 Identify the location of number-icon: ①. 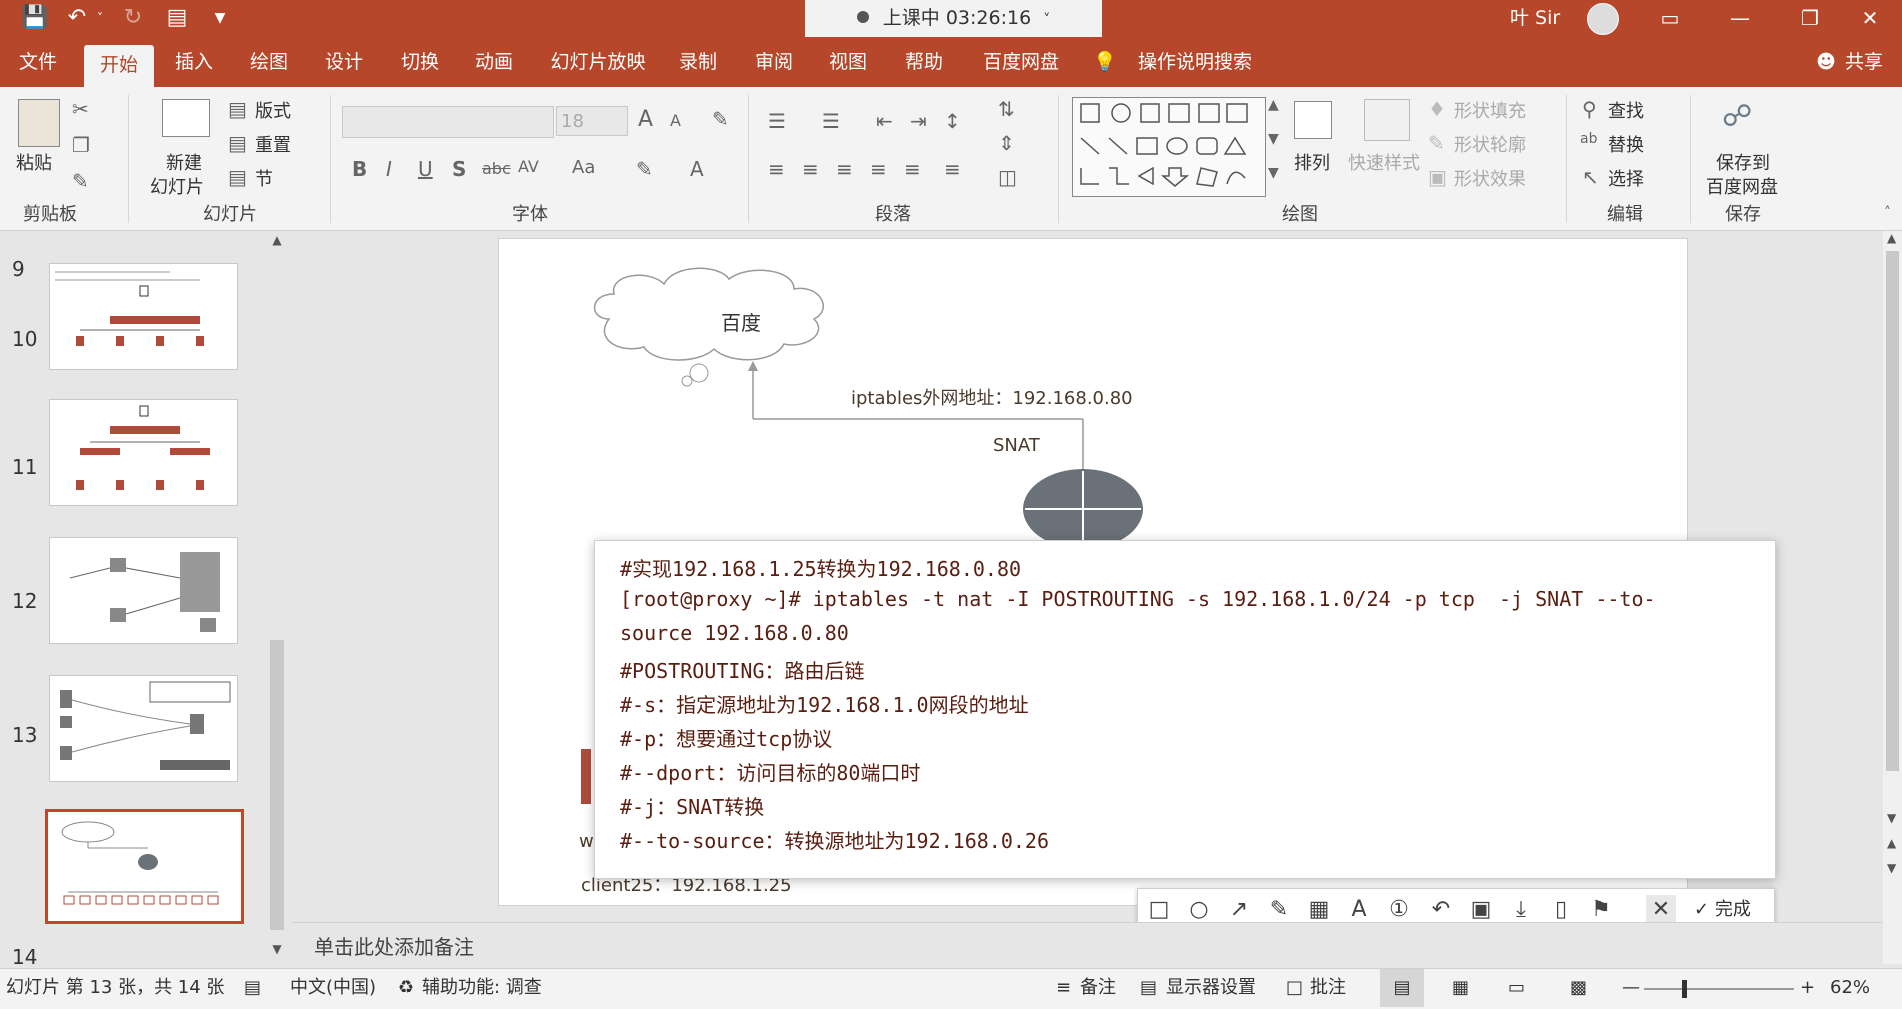
(1399, 910).